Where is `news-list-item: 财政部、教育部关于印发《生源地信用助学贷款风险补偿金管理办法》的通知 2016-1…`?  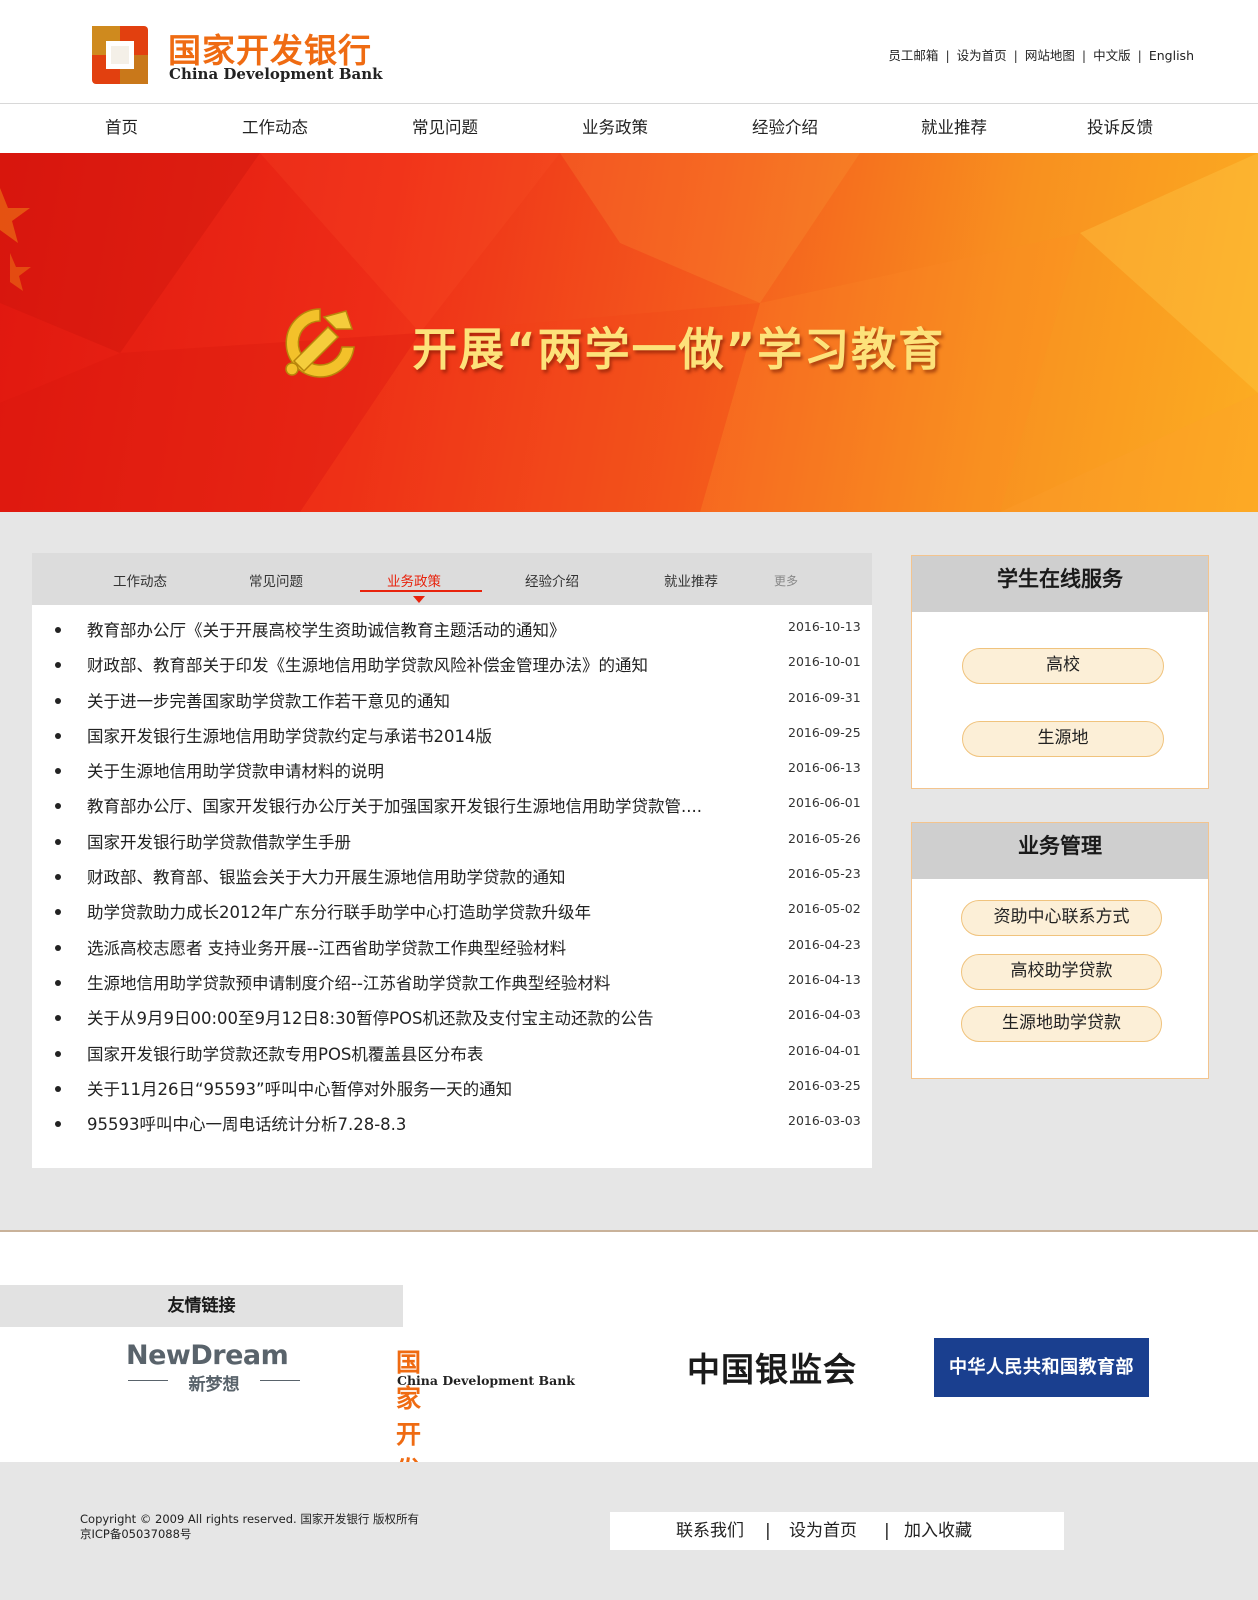
news-list-item: 财政部、教育部关于印发《生源地信用助学贷款风险补偿金管理办法》的通知 2016-1… is located at coordinates (452, 667).